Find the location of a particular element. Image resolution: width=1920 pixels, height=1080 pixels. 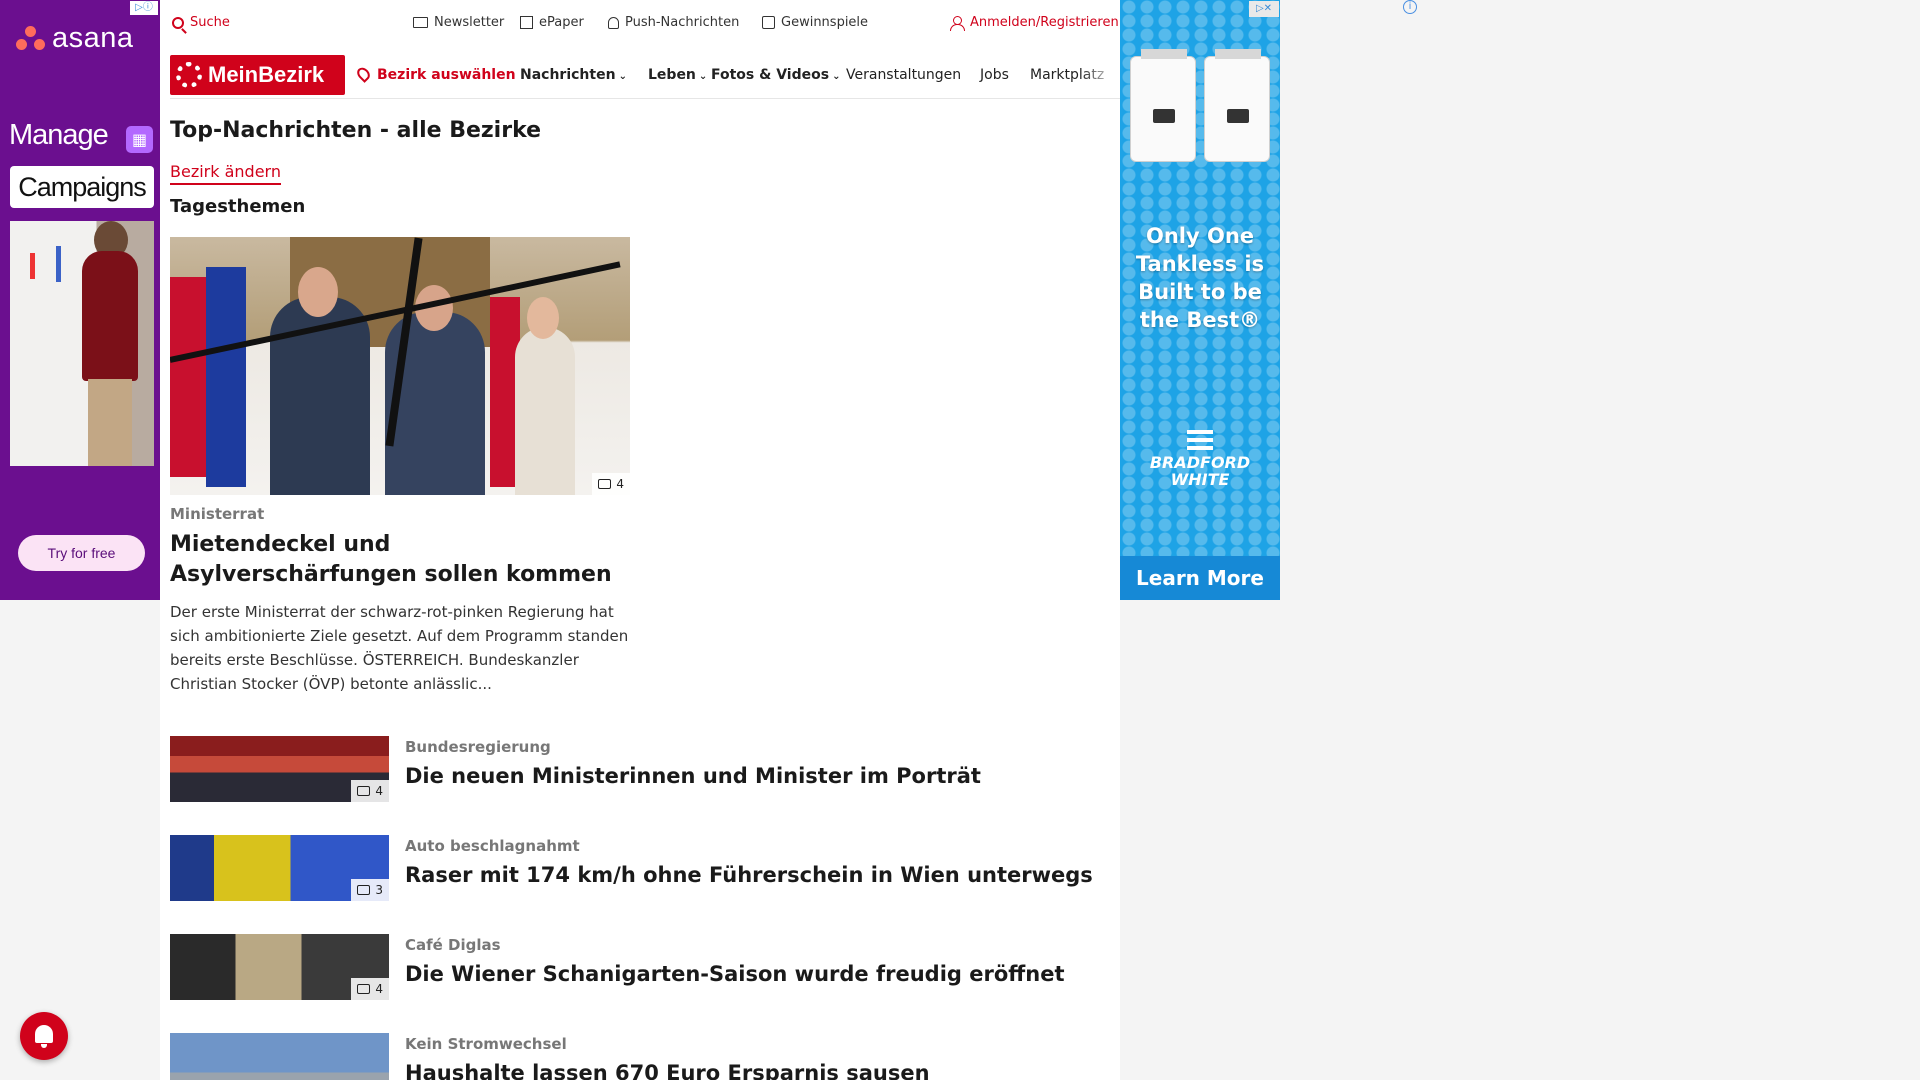

story-thumbnail: 3 is located at coordinates (279, 868).